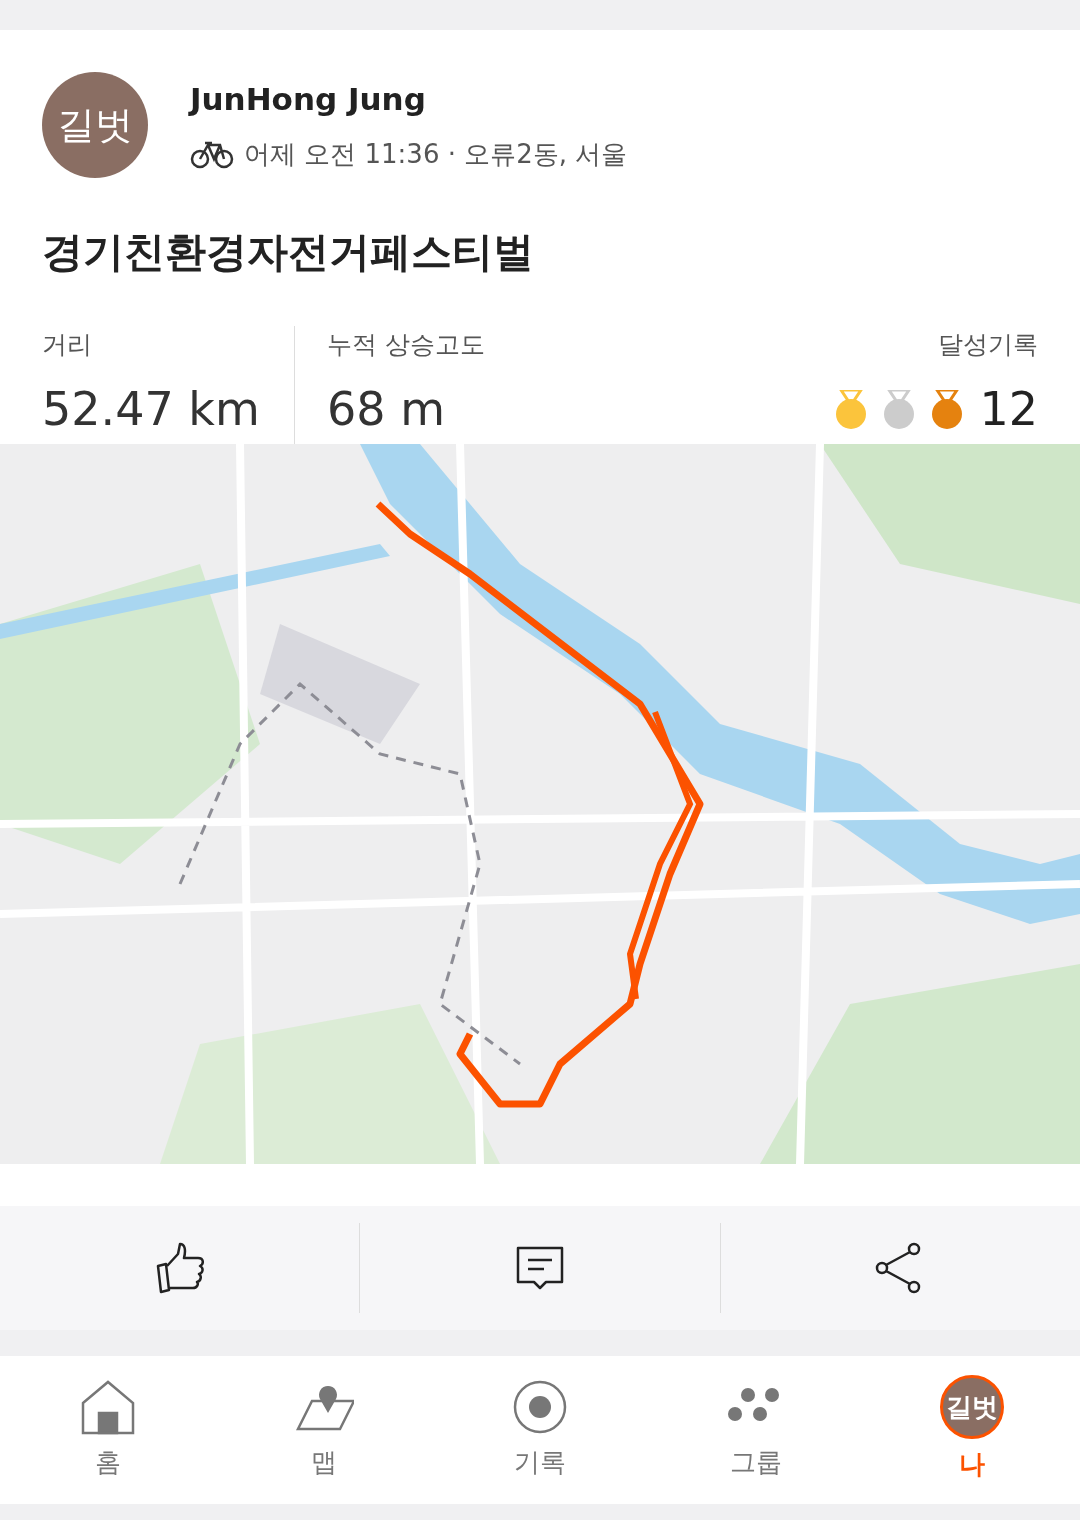 Image resolution: width=1080 pixels, height=1520 pixels. I want to click on activity-title: 경기친환경자전거페스티벌, so click(288, 252).